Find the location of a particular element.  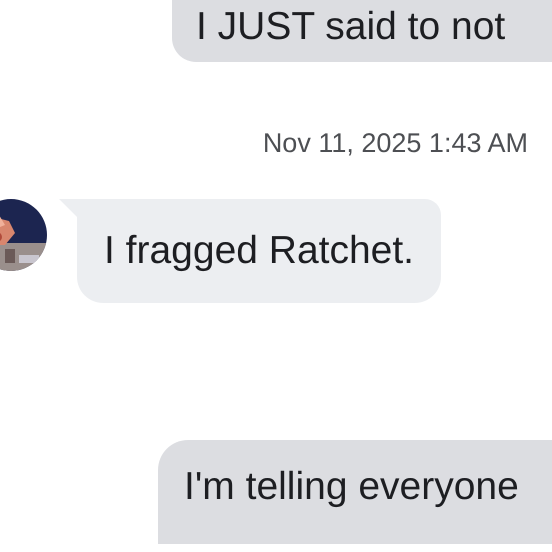

timestamp: Nov 11, 2025 1:43 AM is located at coordinates (395, 143).